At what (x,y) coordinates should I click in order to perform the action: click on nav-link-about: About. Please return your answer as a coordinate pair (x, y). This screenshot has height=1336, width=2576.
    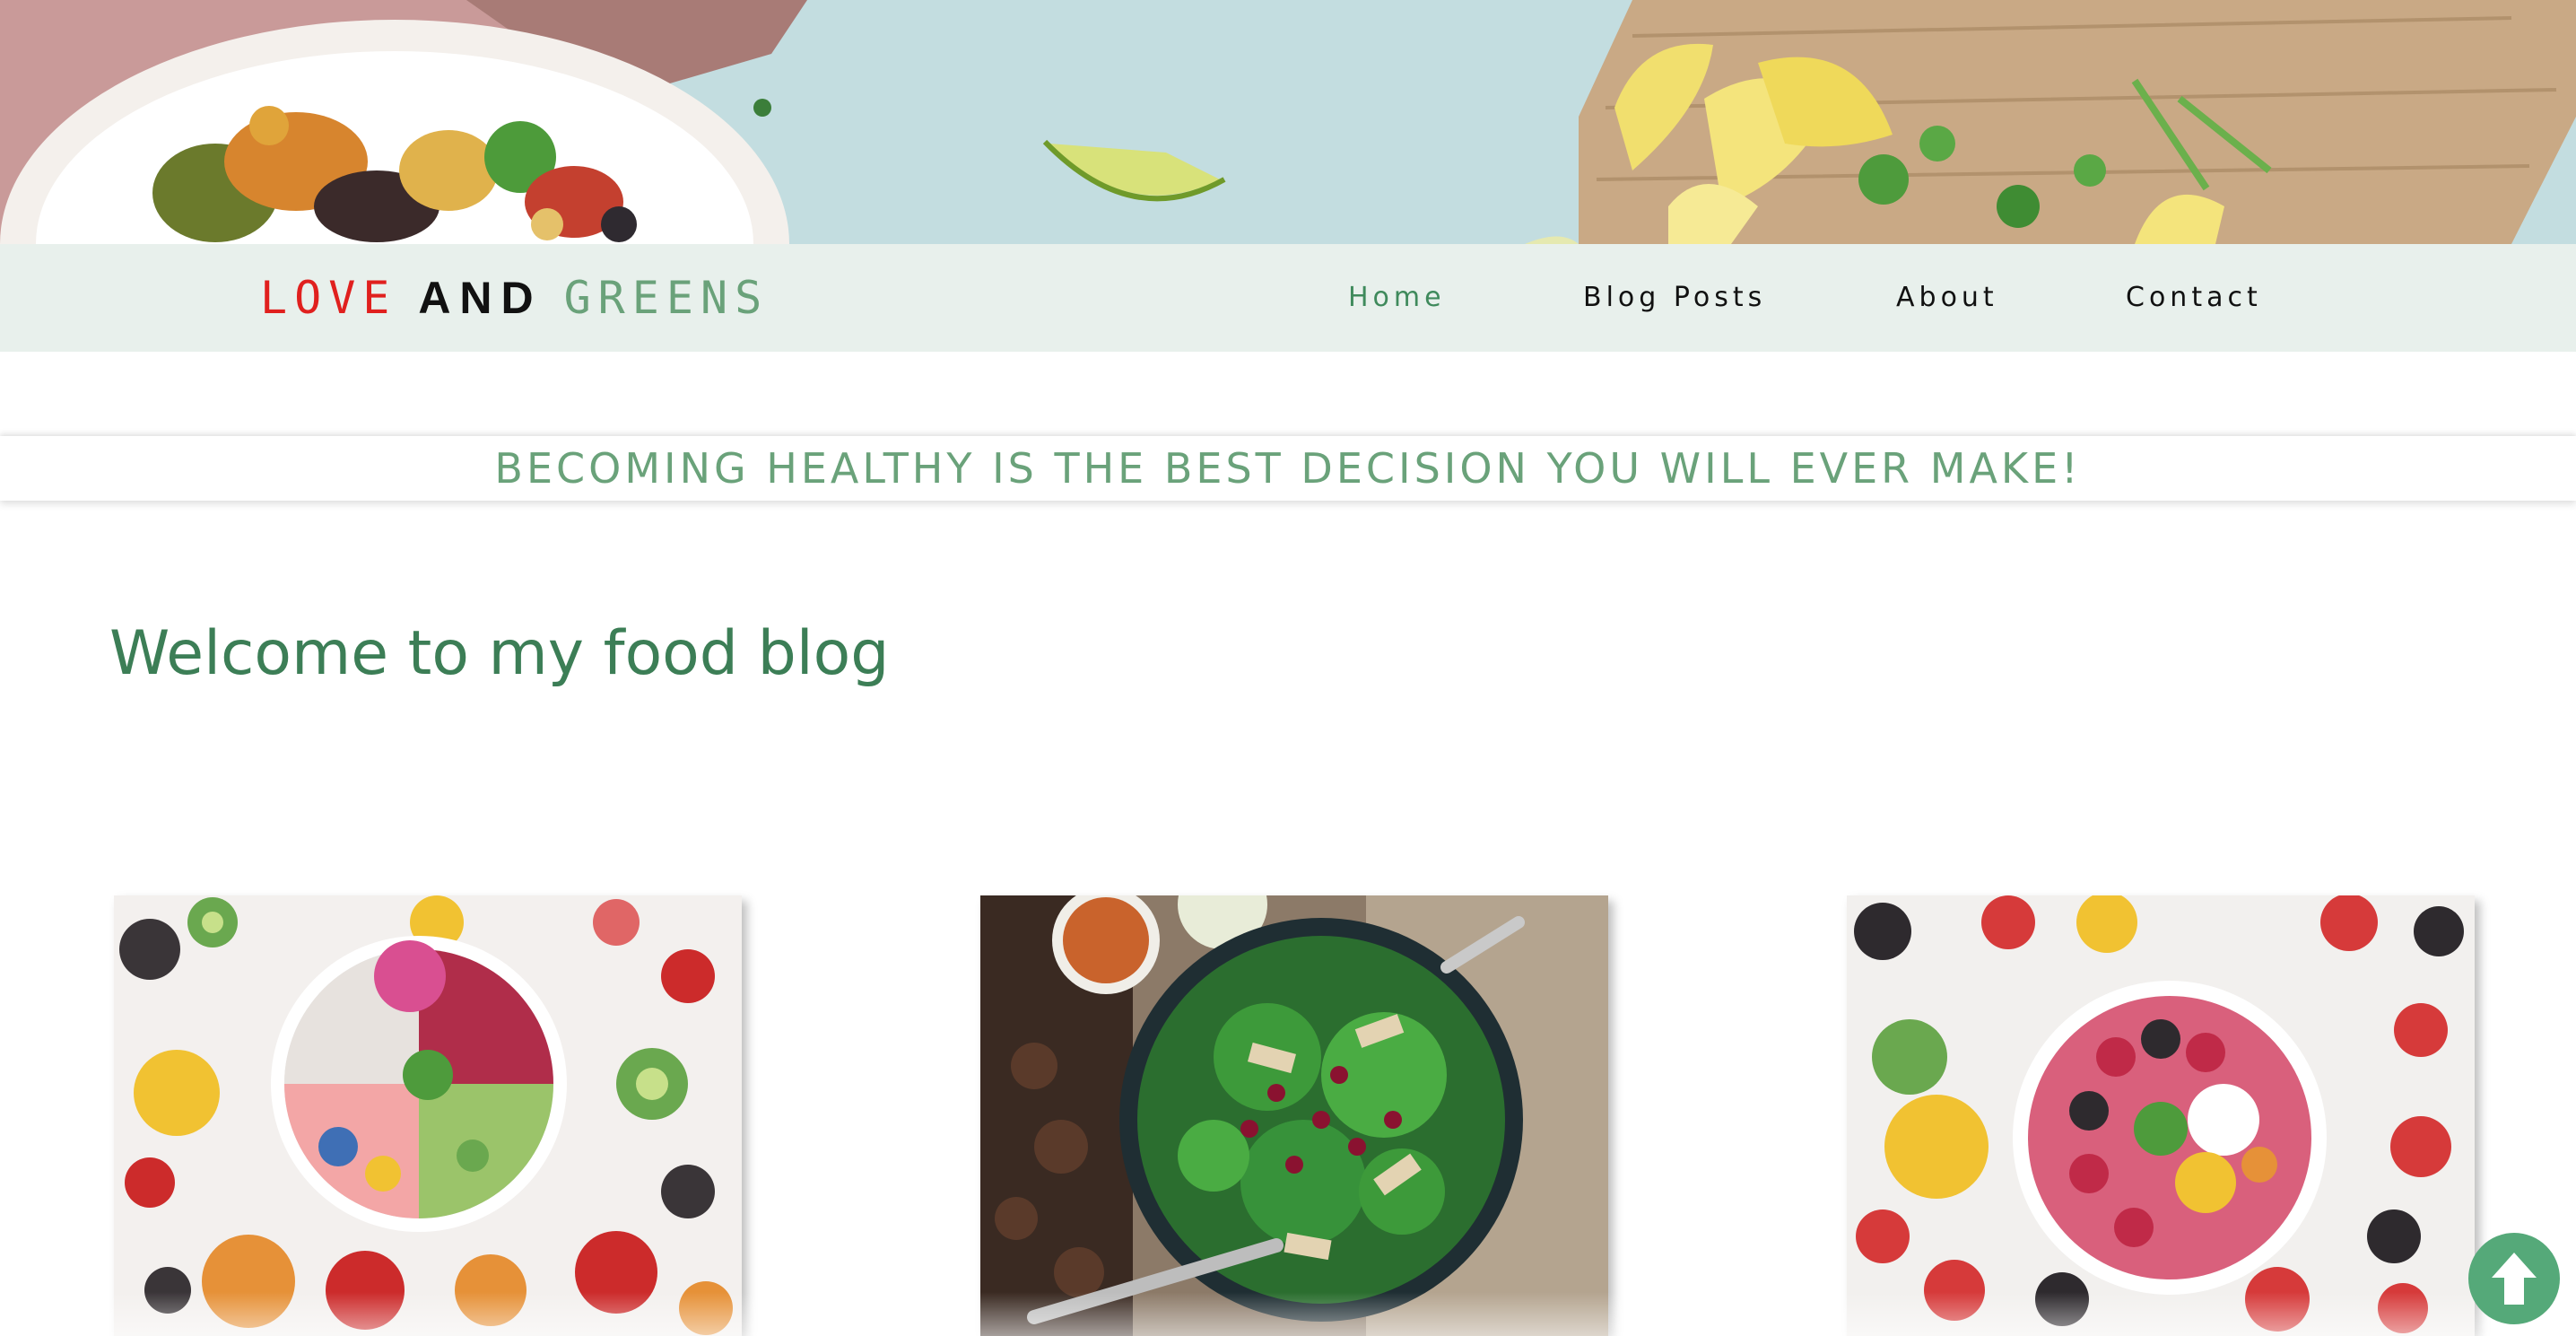
    Looking at the image, I should click on (1947, 298).